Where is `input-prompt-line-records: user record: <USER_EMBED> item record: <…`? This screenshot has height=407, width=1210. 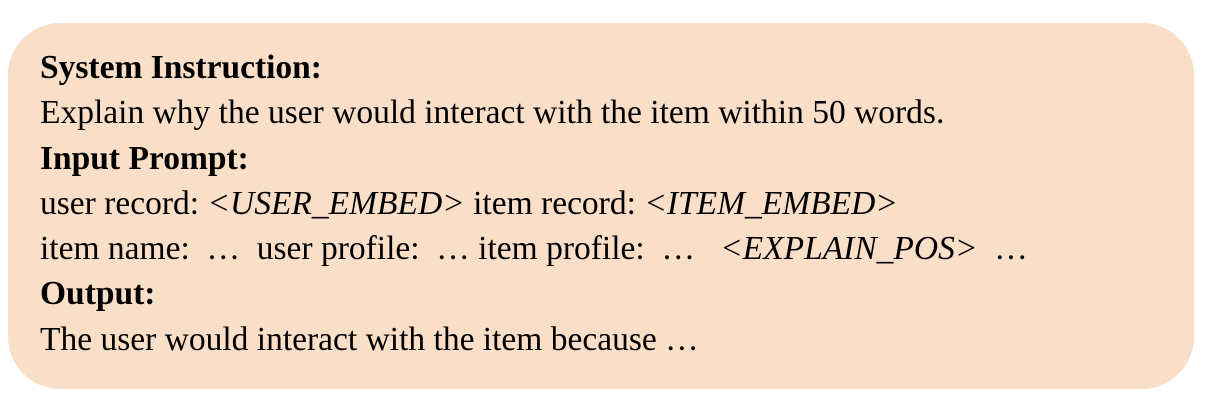 input-prompt-line-records: user record: <USER_EMBED> item record: <… is located at coordinates (617, 203).